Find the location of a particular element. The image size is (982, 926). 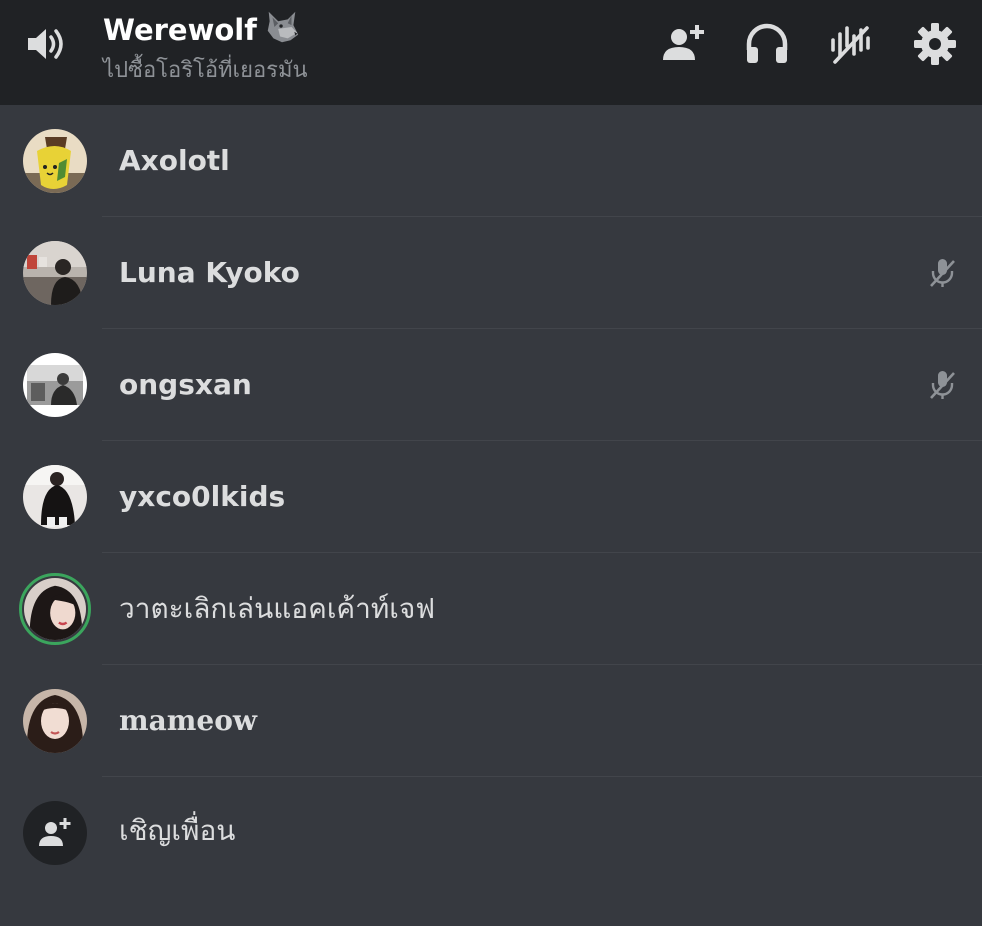

invite-friends-row: เชิญเพื่อน is located at coordinates (491, 833).